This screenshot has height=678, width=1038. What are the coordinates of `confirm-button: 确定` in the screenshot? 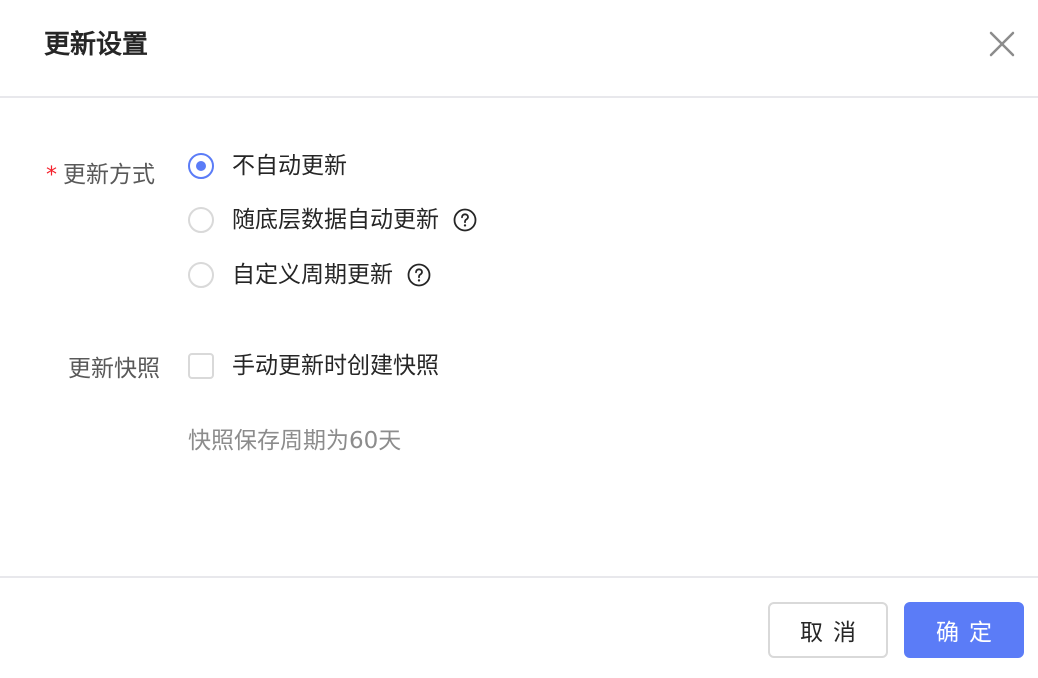 It's located at (964, 630).